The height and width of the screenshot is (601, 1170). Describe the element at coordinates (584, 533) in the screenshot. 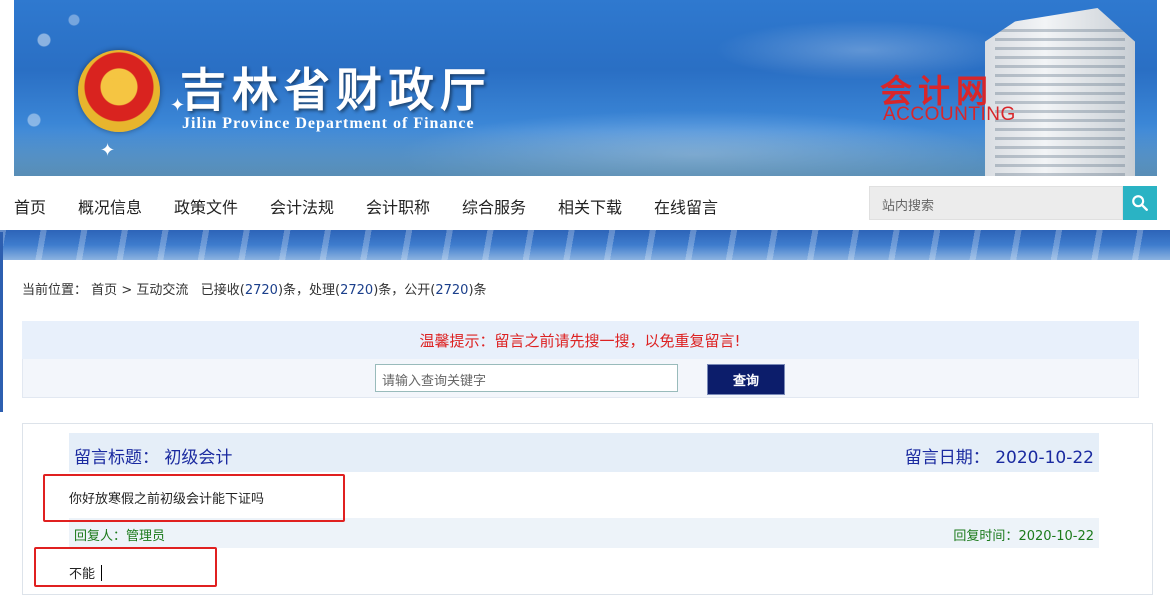

I see `reply-bar` at that location.